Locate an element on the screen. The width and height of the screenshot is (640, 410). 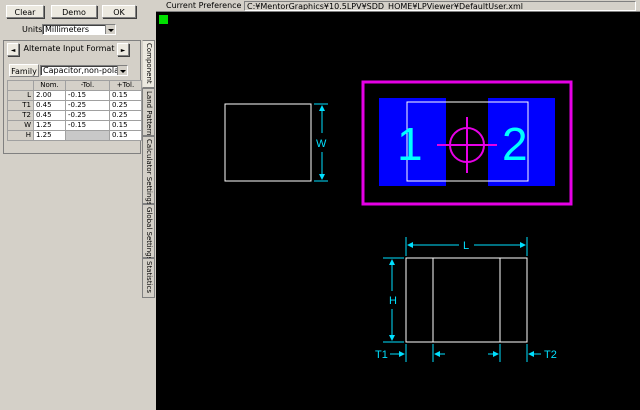
dim-h-label: H is located at coordinates (393, 301).